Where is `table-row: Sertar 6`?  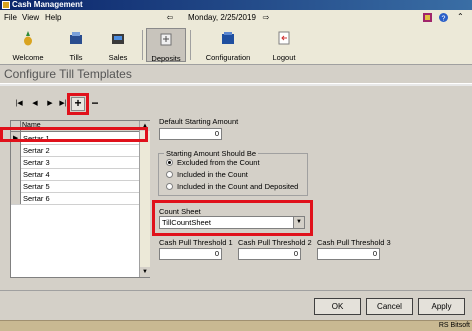 table-row: Sertar 6 is located at coordinates (75, 198).